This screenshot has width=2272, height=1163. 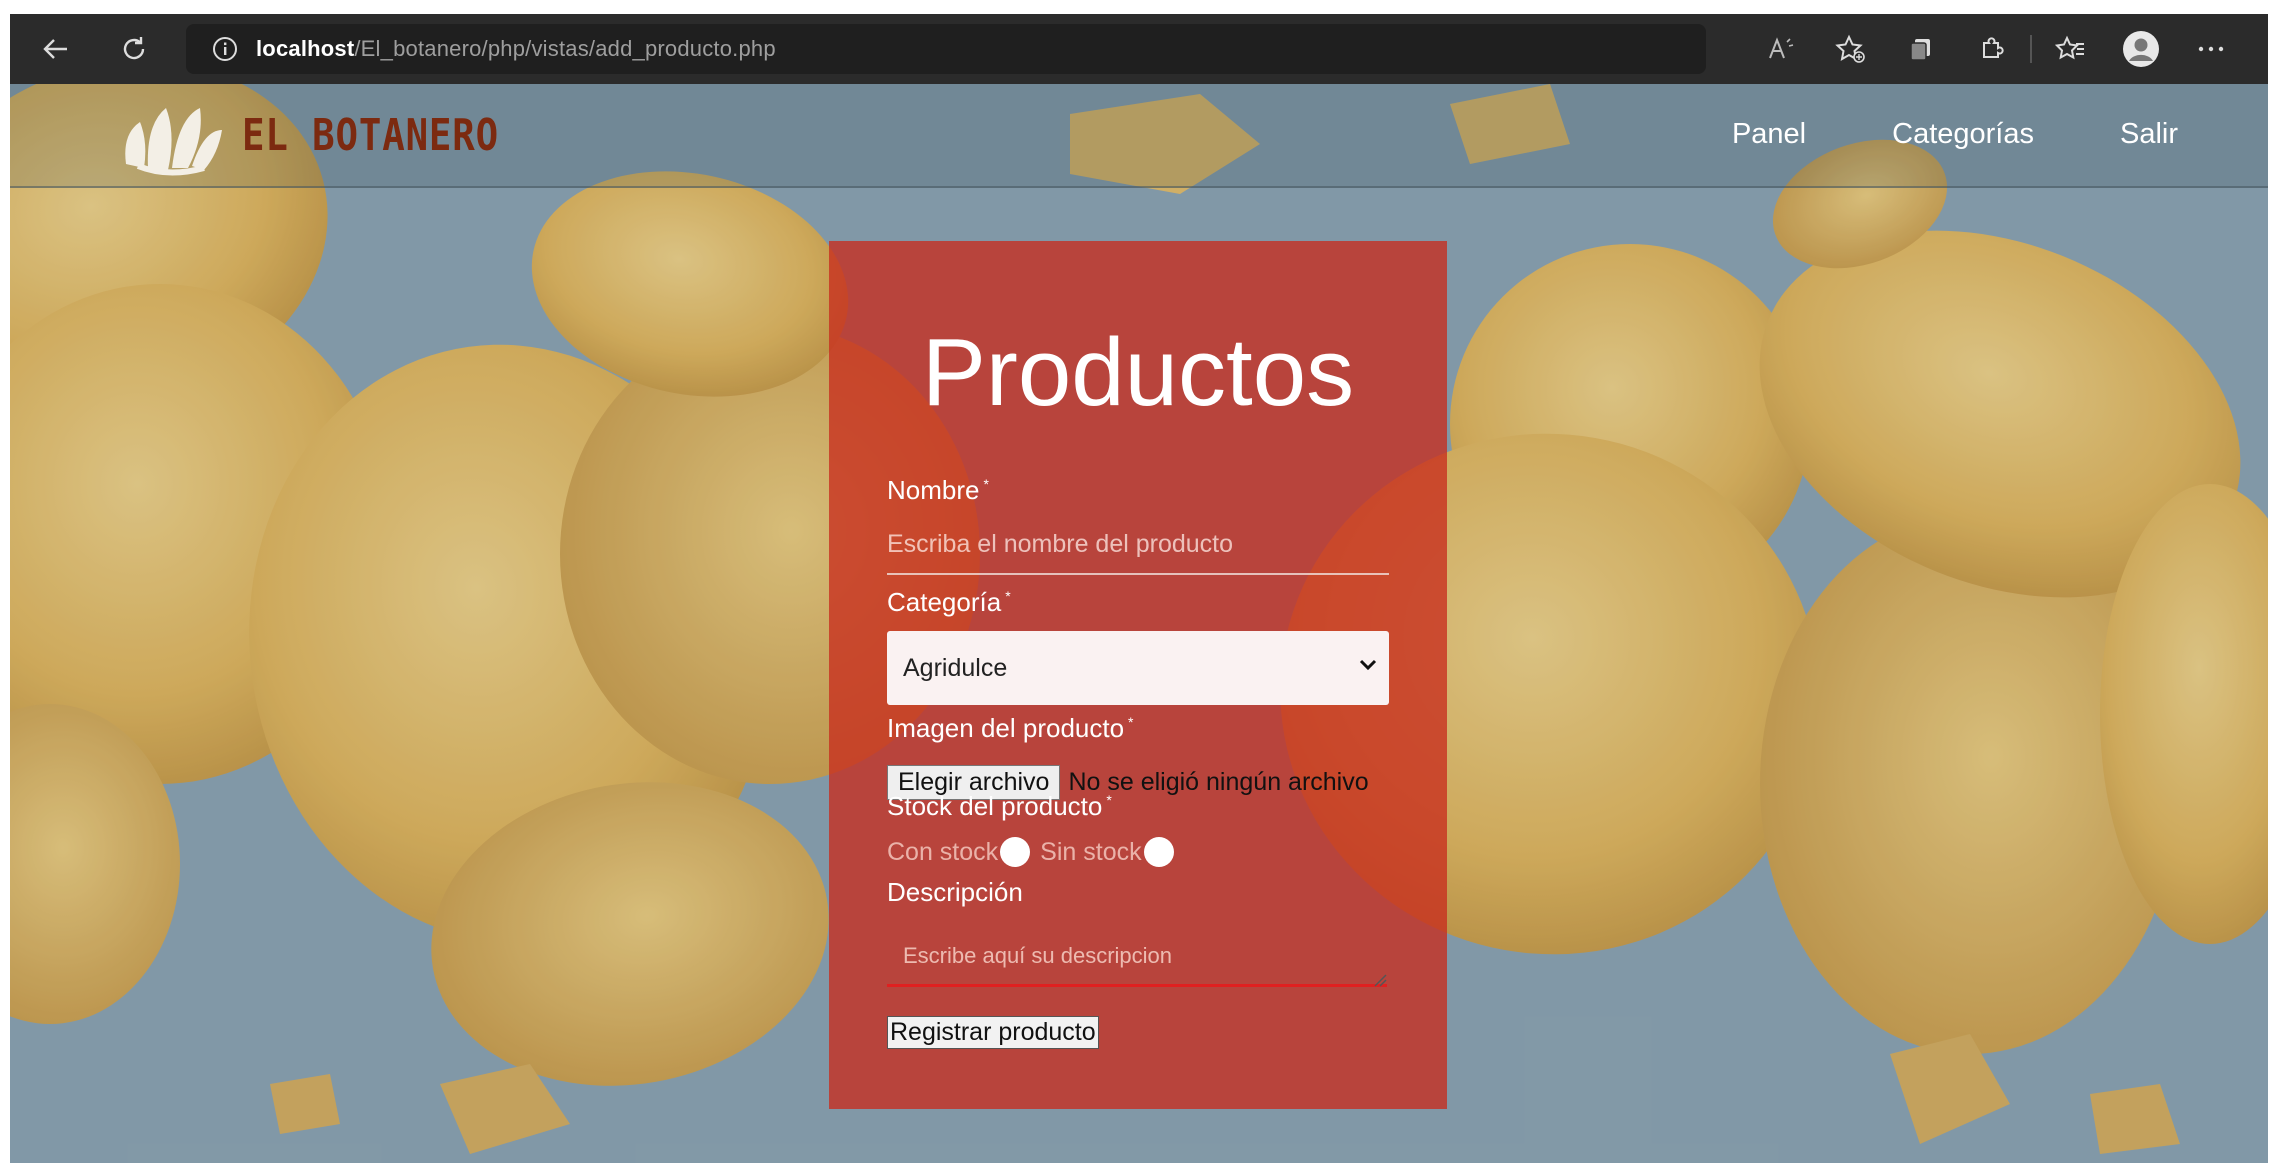 I want to click on croissant-logo-icon, so click(x=173, y=142).